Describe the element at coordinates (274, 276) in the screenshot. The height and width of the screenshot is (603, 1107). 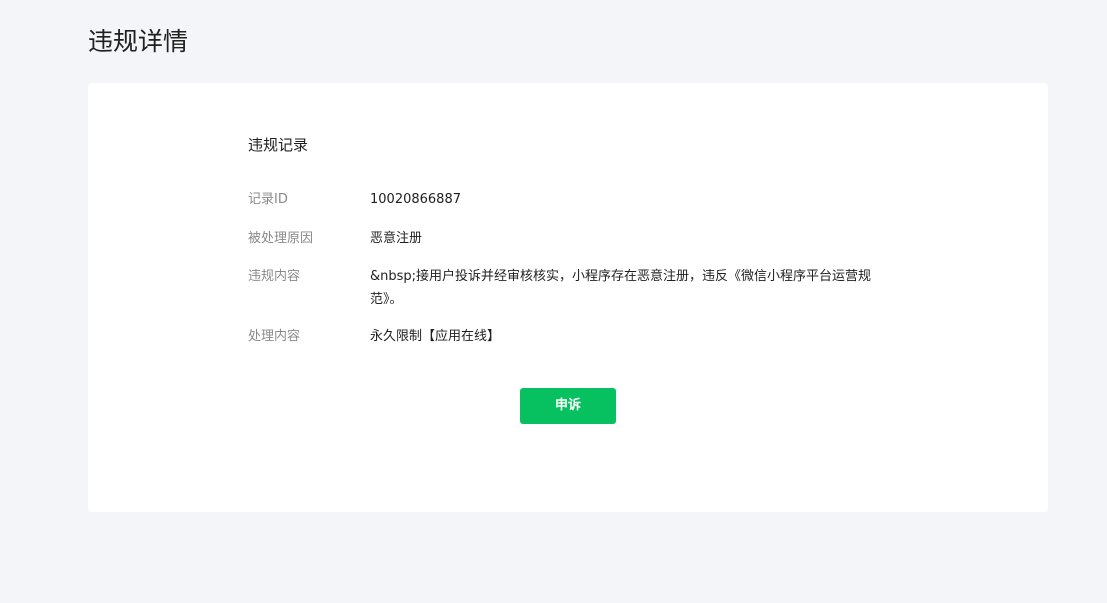
I see `violation-content-label: 违规内容` at that location.